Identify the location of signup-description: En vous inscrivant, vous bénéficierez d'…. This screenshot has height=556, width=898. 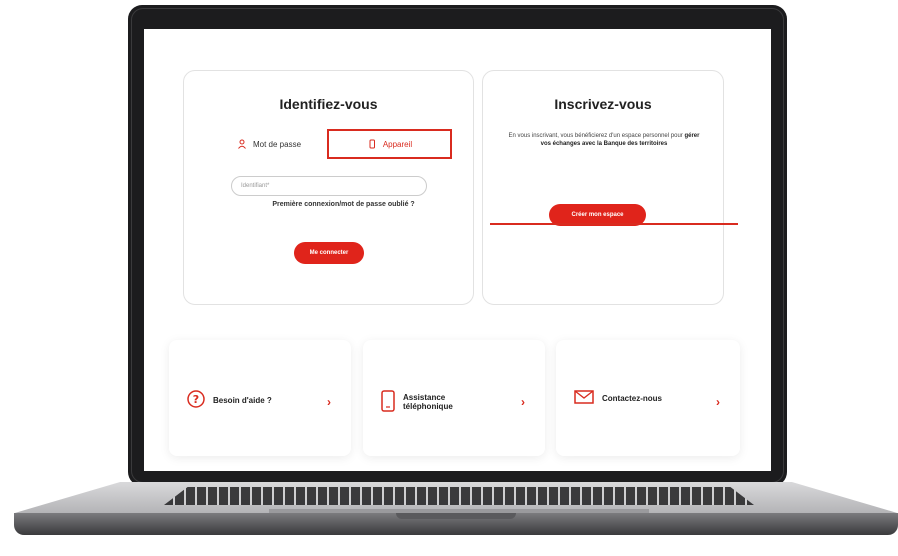
(604, 140).